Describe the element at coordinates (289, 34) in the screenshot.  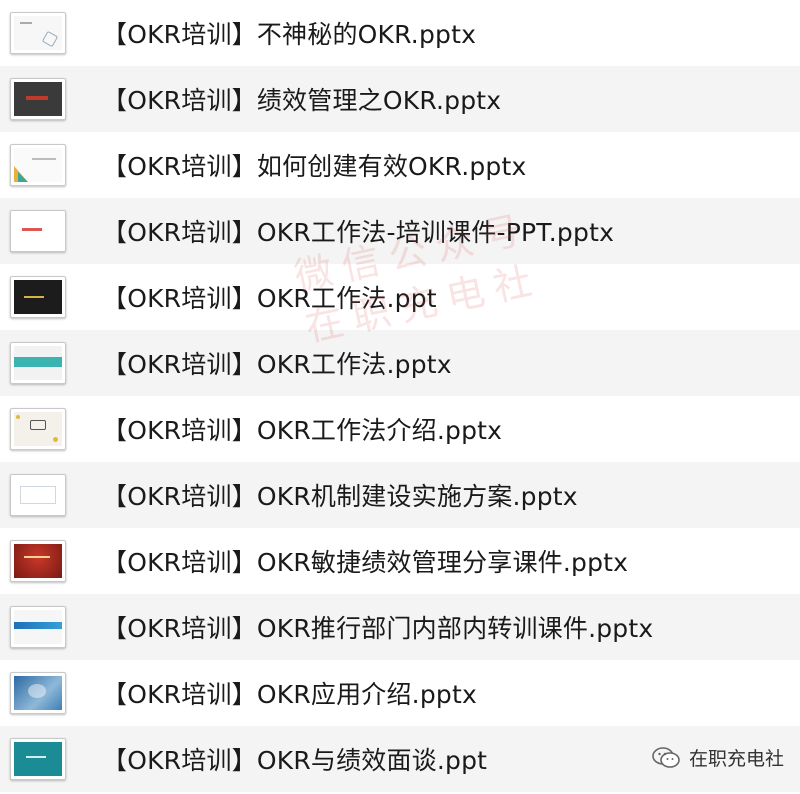
I see `file-name: 【OKR培训】不神秘的OKR.pptx` at that location.